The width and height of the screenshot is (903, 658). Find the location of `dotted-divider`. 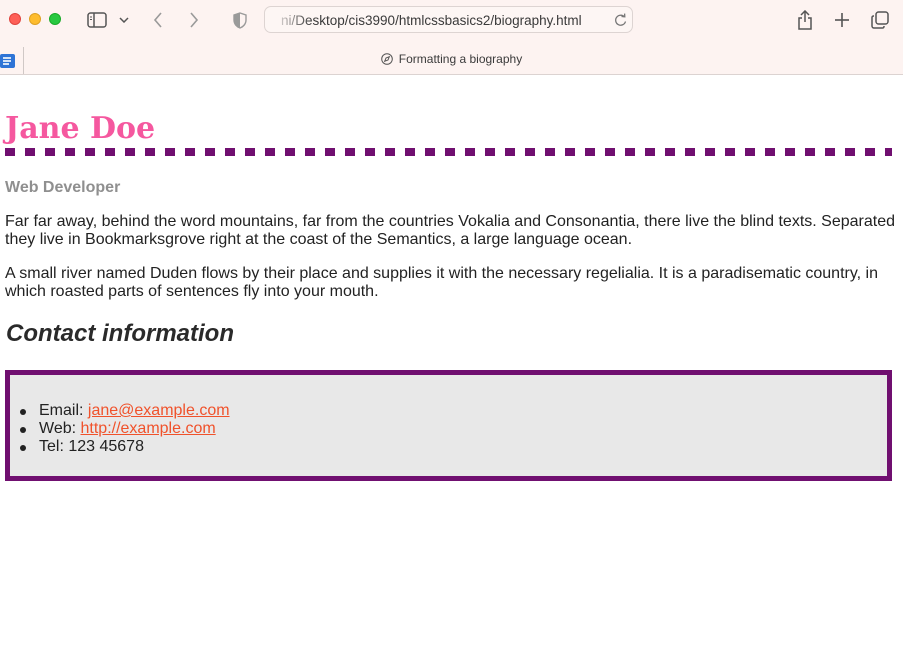

dotted-divider is located at coordinates (448, 152).